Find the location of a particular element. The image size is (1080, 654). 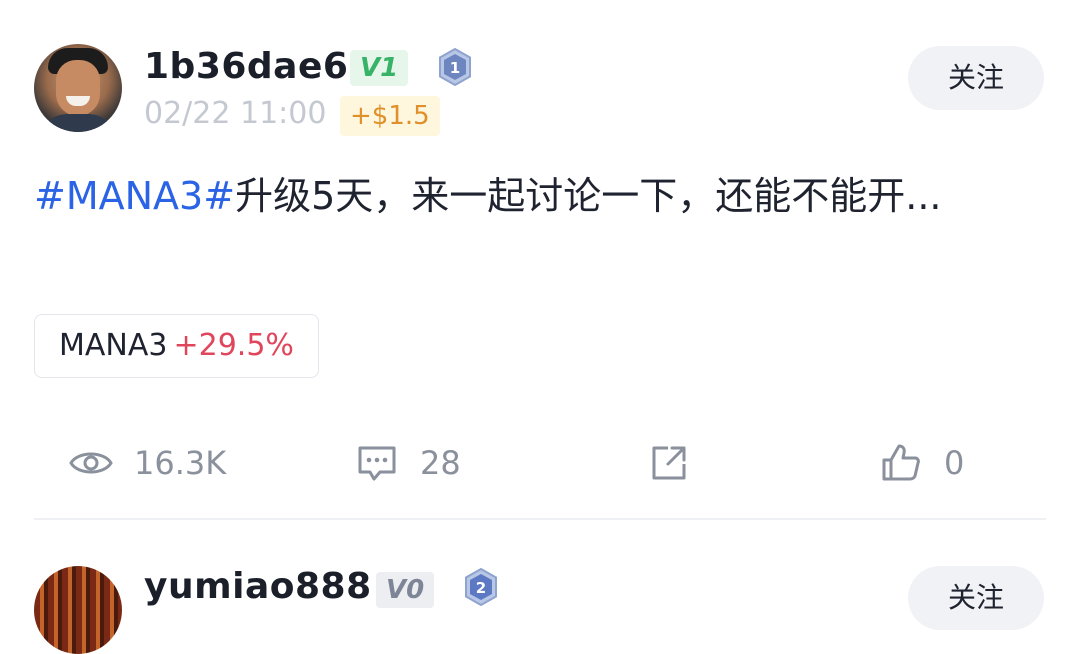

post-timestamp: 02/22 11:00 is located at coordinates (235, 113).